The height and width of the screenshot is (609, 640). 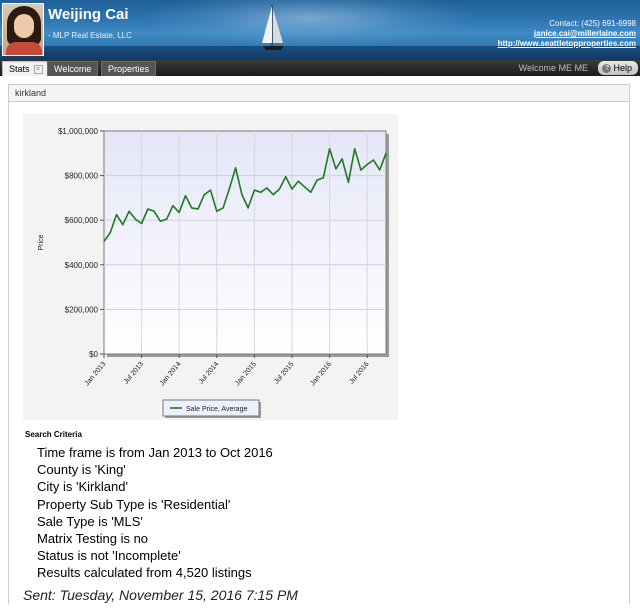 What do you see at coordinates (90, 521) in the screenshot?
I see `criteria-line: Sale Type is 'MLS'` at bounding box center [90, 521].